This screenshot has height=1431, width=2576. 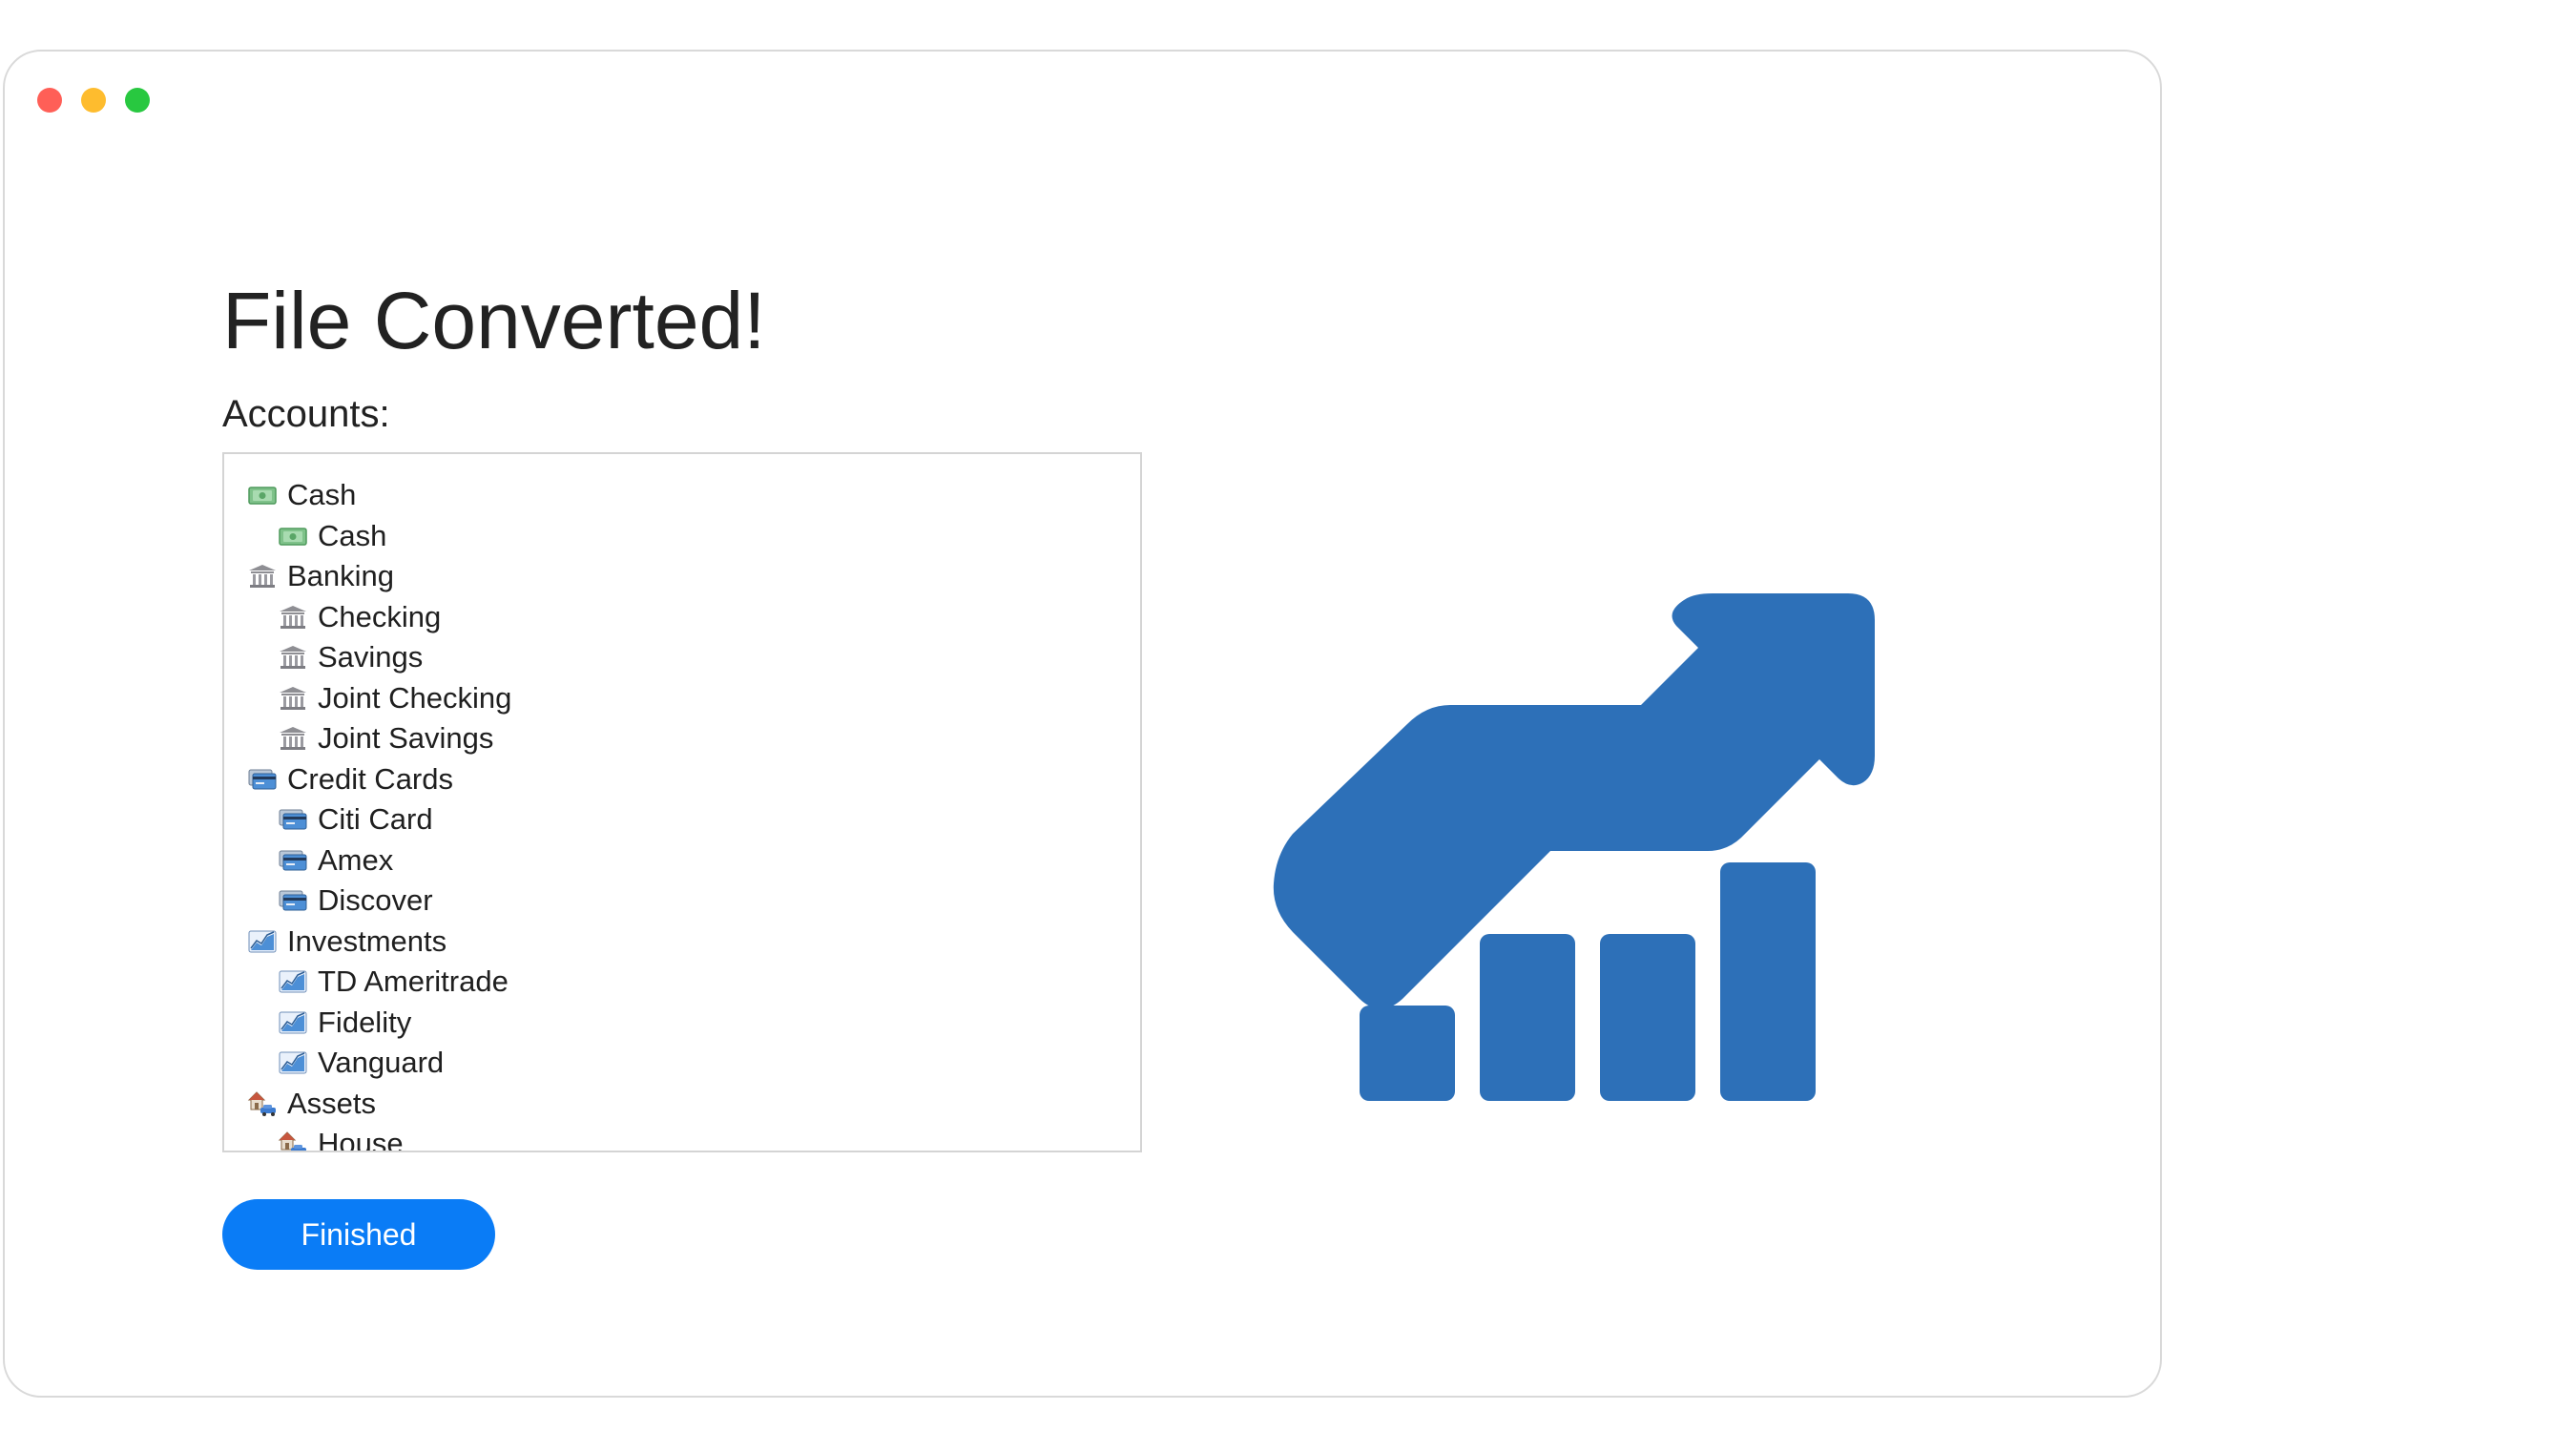 I want to click on window-controls, so click(x=93, y=100).